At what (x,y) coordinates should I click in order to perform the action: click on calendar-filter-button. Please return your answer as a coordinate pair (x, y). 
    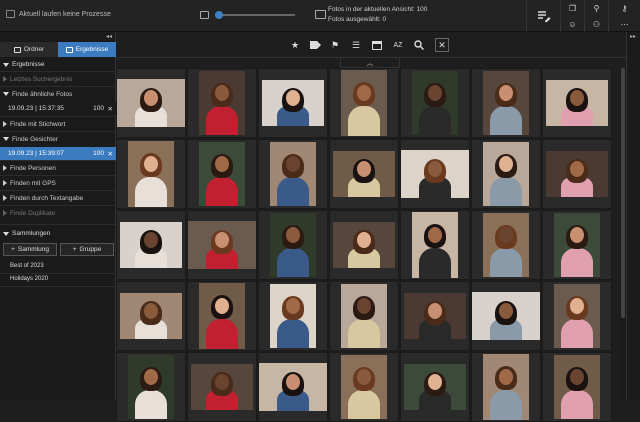
    Looking at the image, I should click on (377, 45).